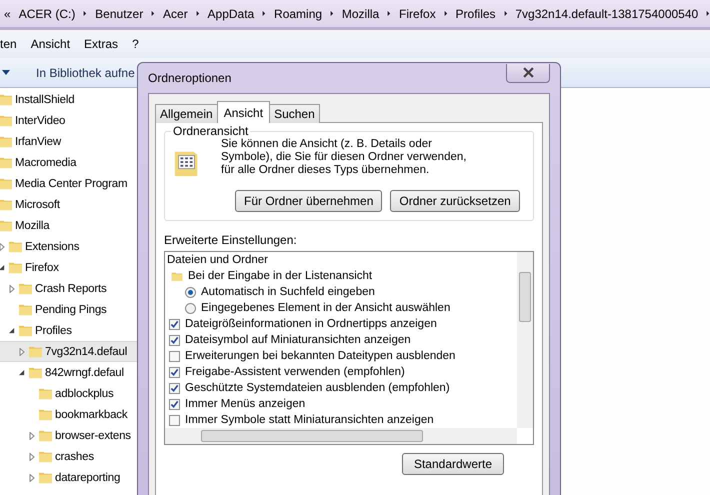 The image size is (710, 495). I want to click on tree-item: Microsoft, so click(68, 204).